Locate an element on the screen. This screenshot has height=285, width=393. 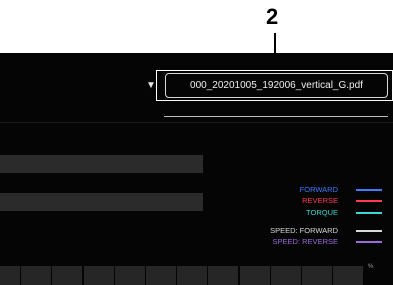
legend-item: TORQUE is located at coordinates (315, 212).